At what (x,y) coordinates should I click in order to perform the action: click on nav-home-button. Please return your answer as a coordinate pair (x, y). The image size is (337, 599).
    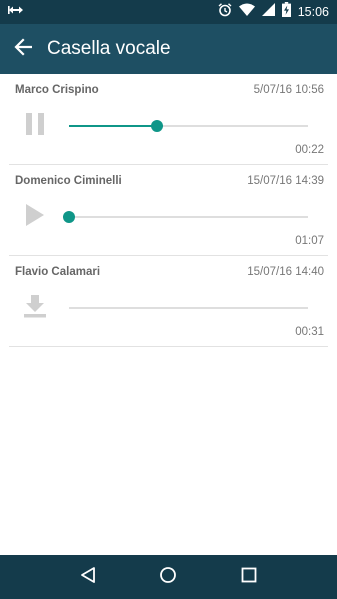
    Looking at the image, I should click on (168, 577).